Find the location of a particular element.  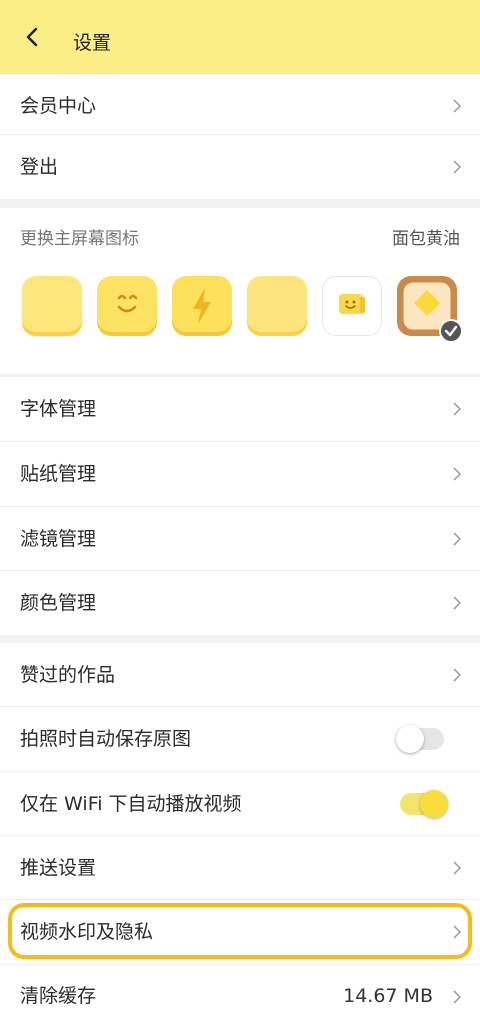

menu-item-label: 推送设置 is located at coordinates (58, 868).